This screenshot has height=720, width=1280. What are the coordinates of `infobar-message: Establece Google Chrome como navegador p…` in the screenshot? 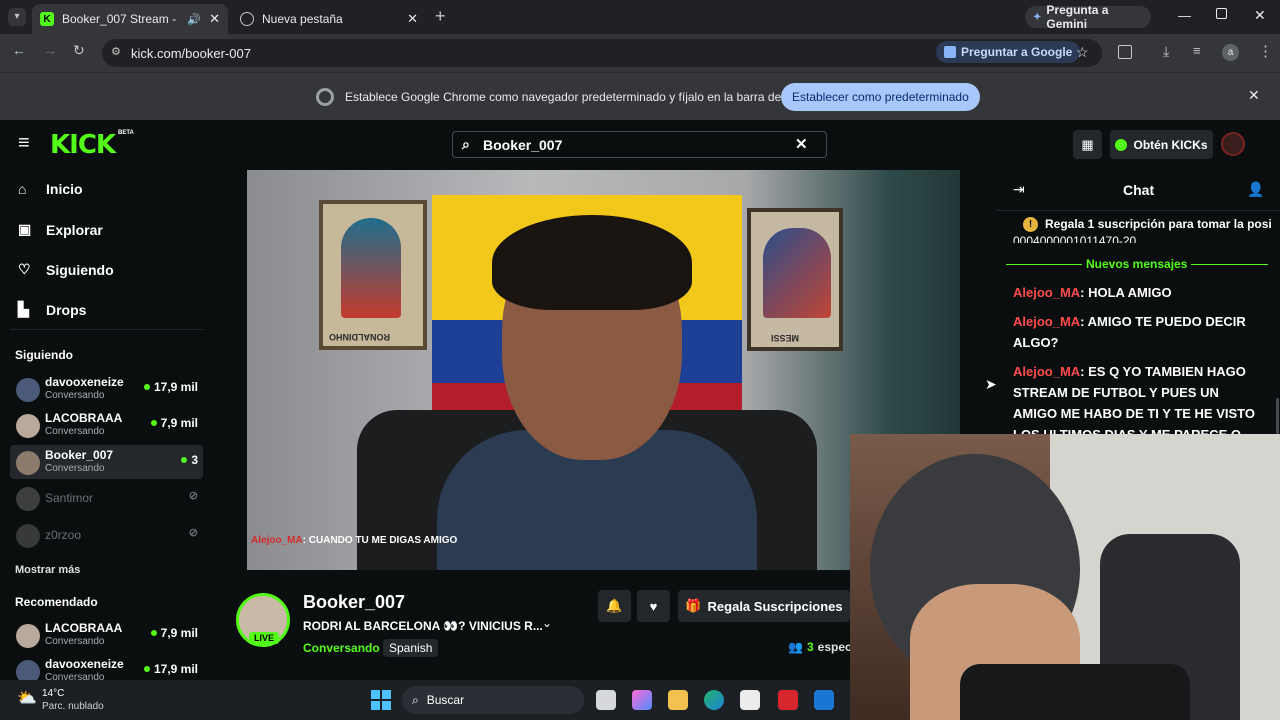 It's located at (581, 97).